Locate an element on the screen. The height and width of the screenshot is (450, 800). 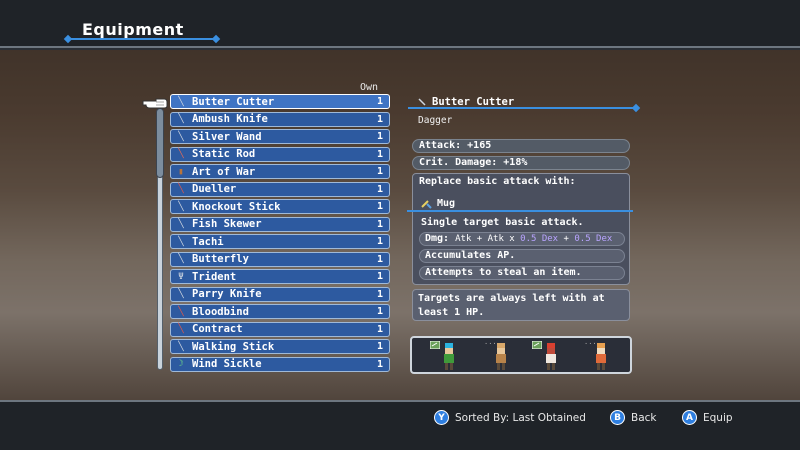
steal-effect: Attempts to steal an item. is located at coordinates (522, 273).